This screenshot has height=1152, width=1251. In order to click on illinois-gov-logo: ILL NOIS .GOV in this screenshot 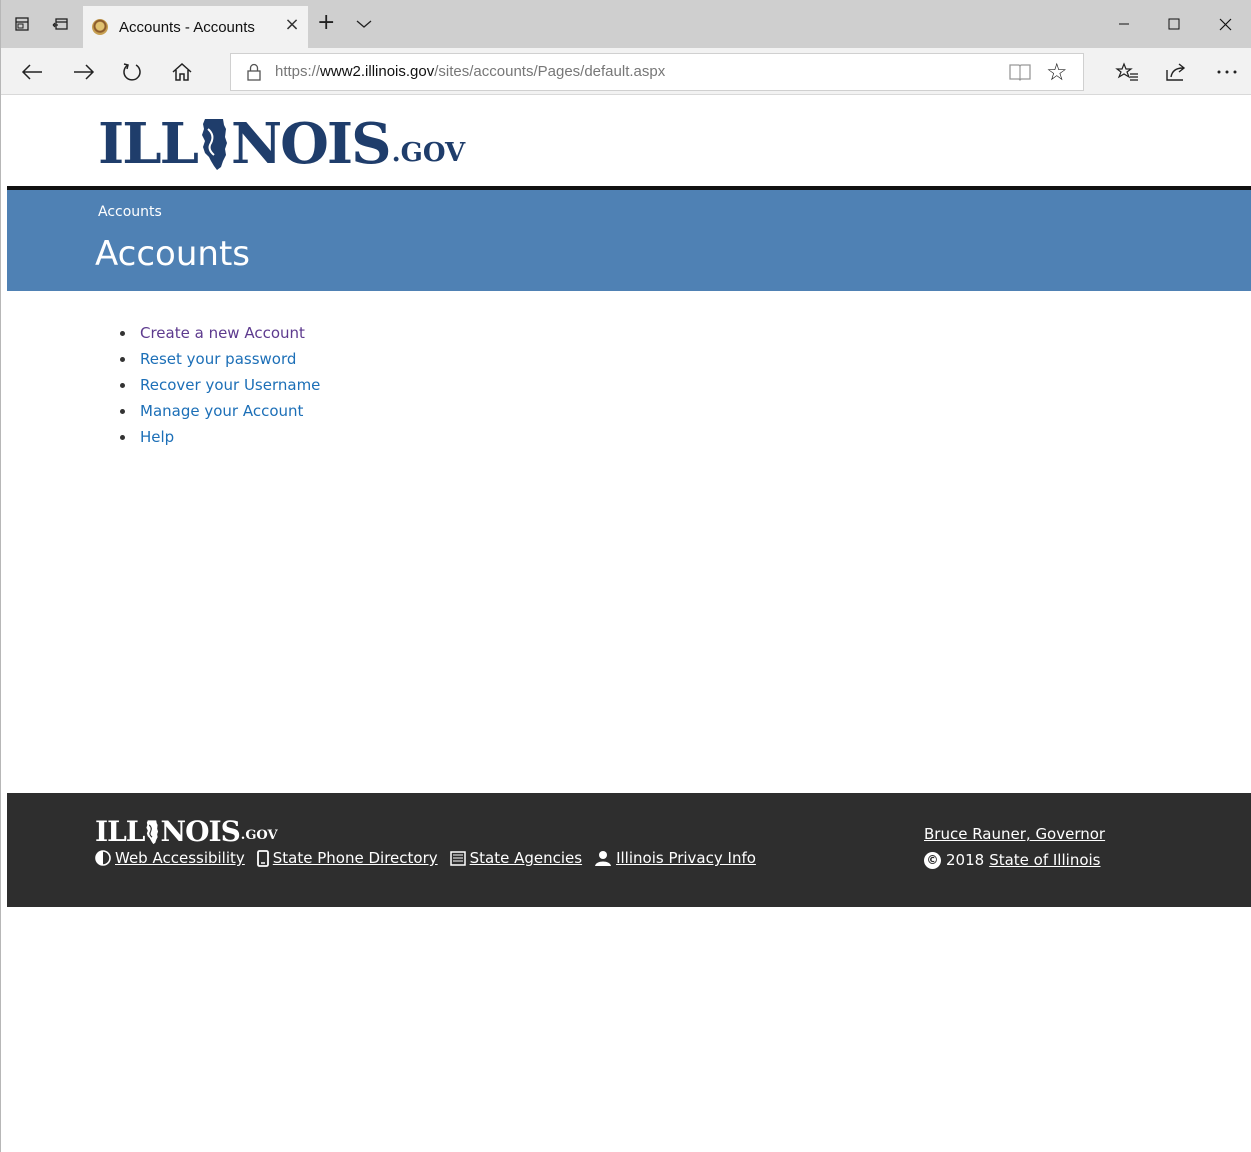, I will do `click(281, 144)`.